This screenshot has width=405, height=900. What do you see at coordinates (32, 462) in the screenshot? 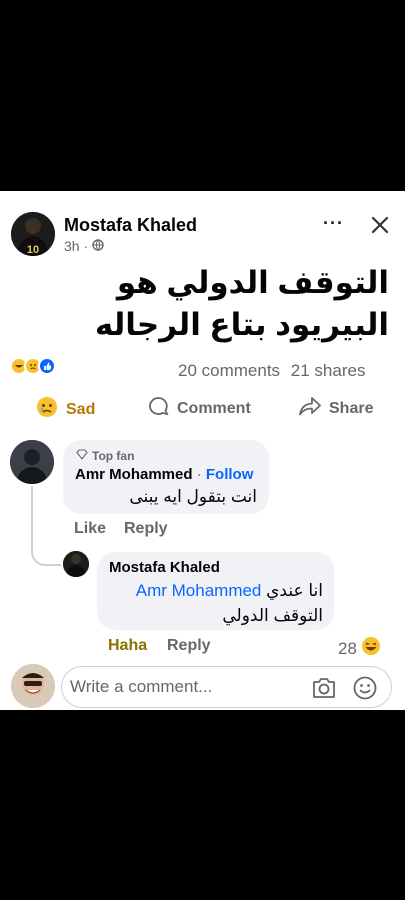
I see `commenter-avatar` at bounding box center [32, 462].